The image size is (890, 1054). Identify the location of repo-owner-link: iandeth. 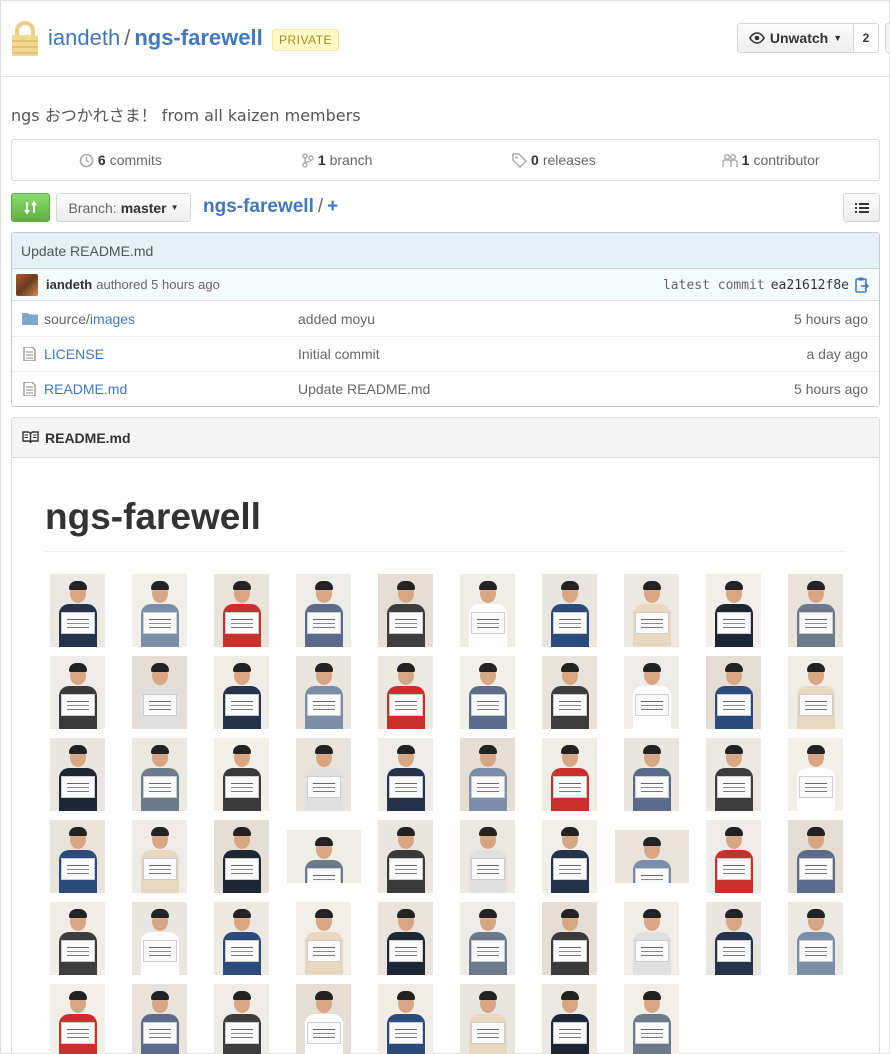
(84, 37).